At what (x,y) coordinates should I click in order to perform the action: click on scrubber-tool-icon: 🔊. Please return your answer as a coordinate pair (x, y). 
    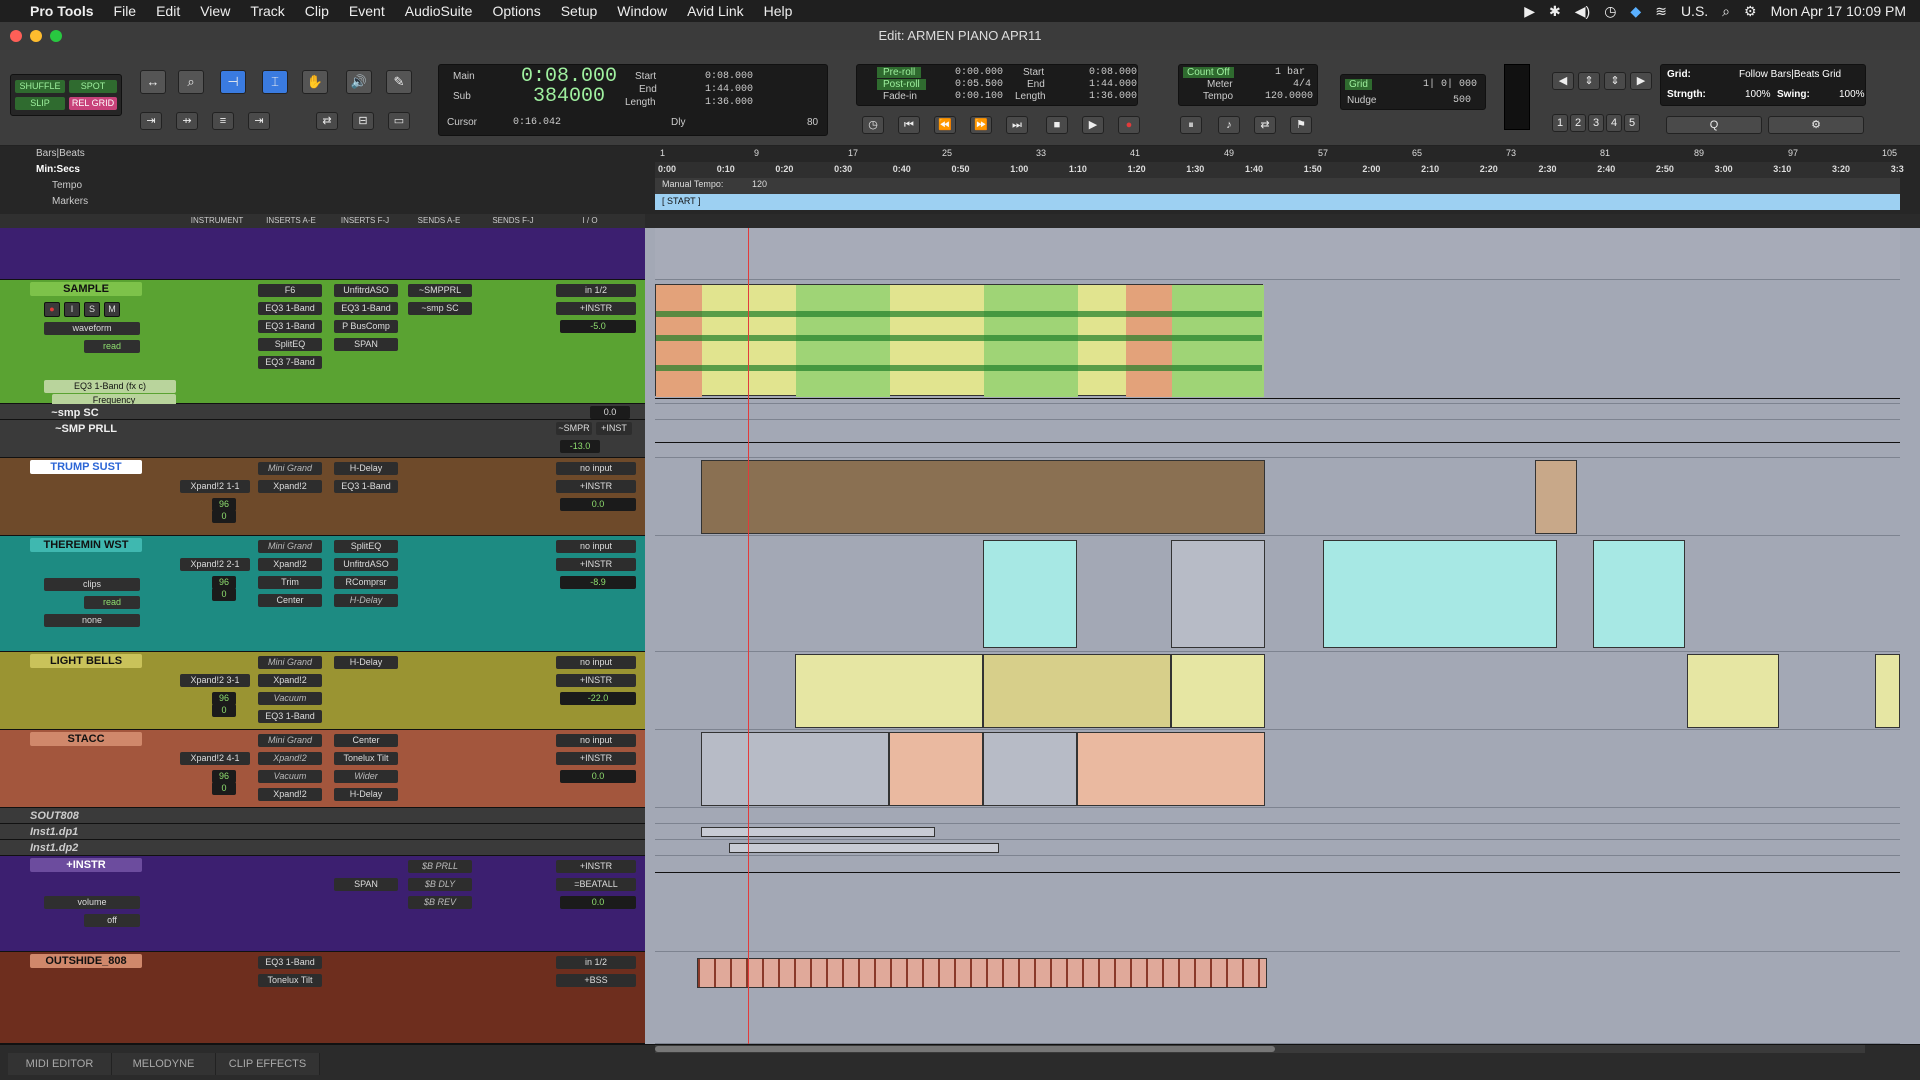
    Looking at the image, I should click on (359, 82).